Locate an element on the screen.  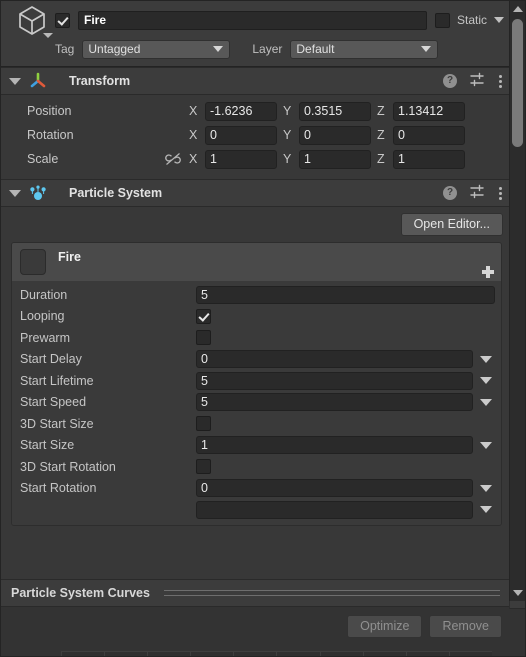
3d-start-size-control is located at coordinates (345, 424).